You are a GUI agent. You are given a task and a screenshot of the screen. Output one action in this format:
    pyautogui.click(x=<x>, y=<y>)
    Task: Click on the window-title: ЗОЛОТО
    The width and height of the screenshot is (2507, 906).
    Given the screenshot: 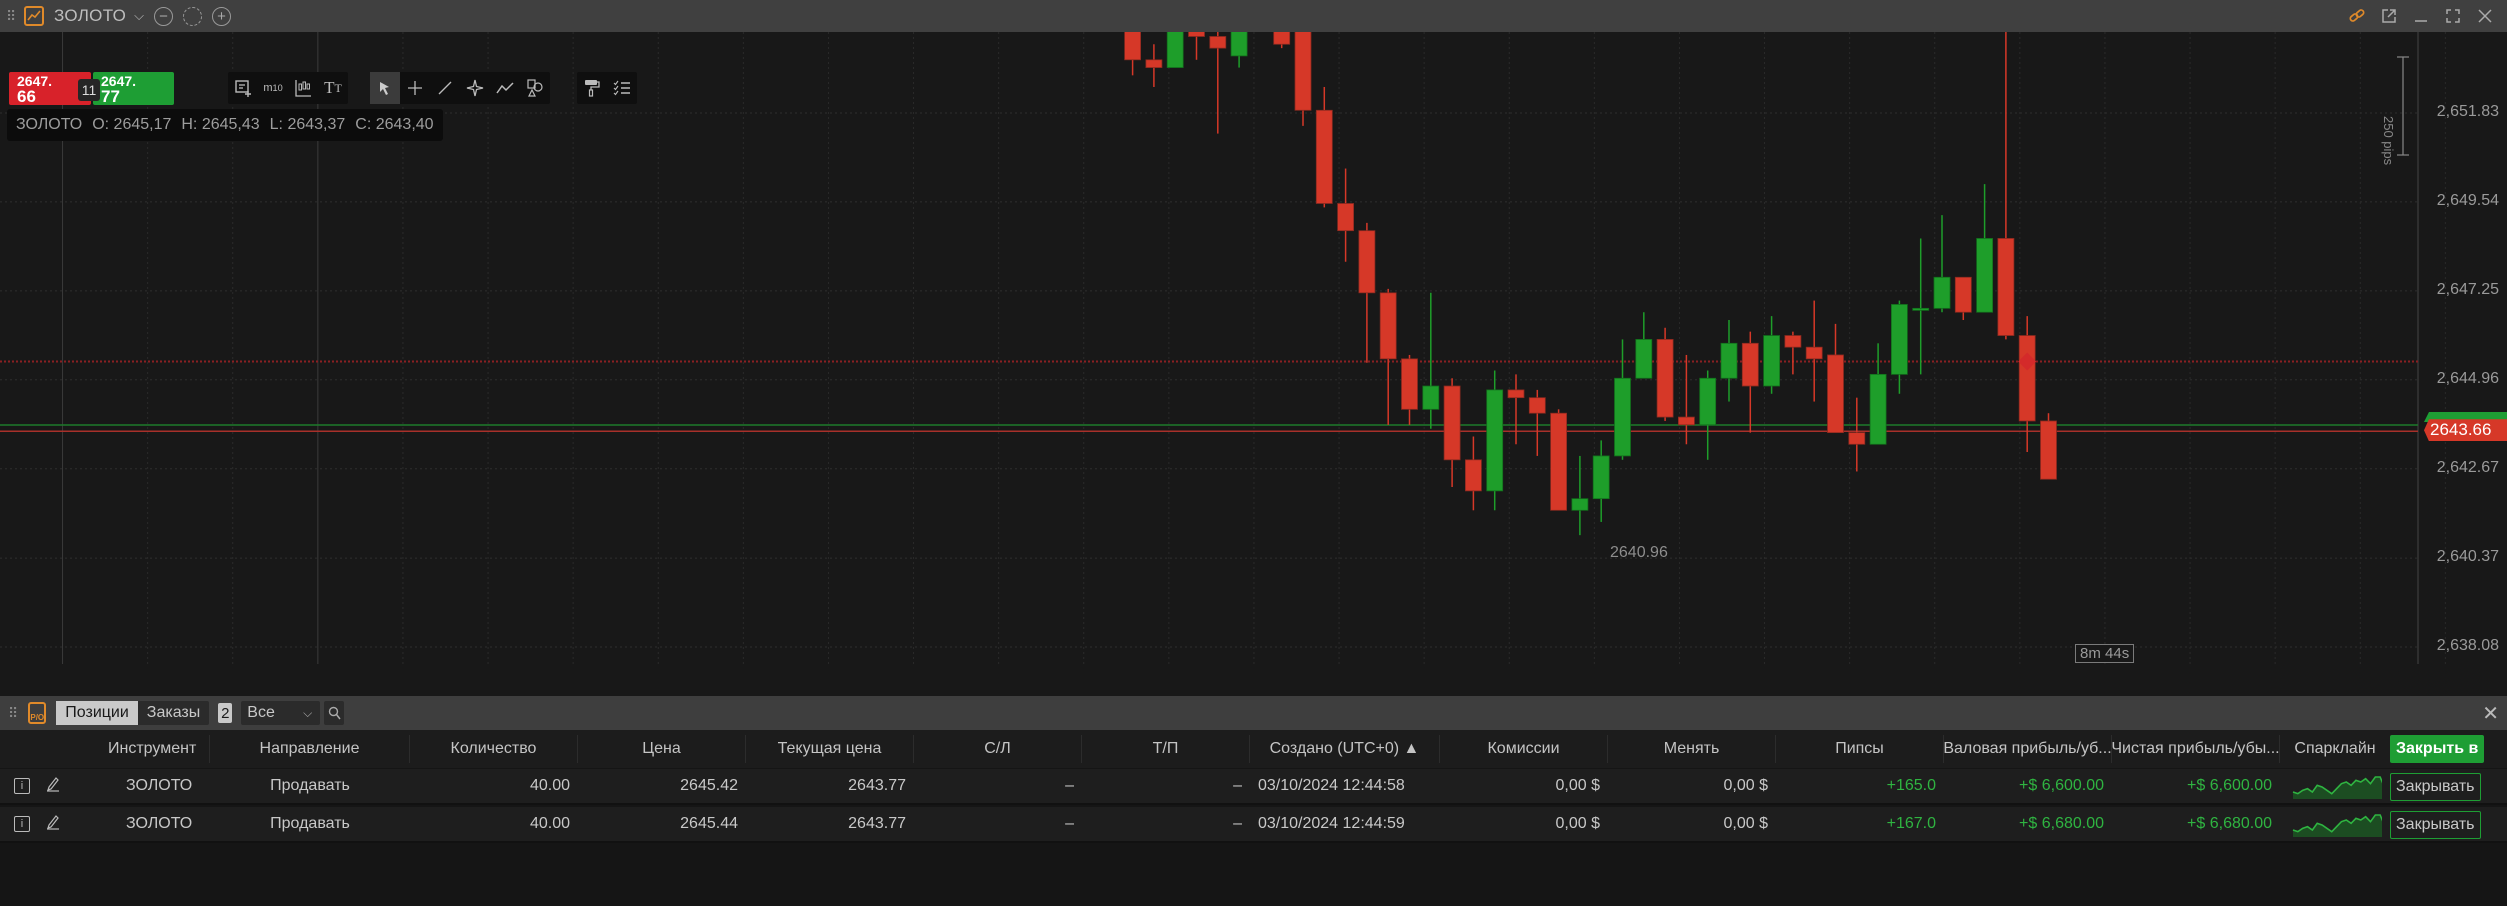 What is the action you would take?
    pyautogui.click(x=90, y=16)
    